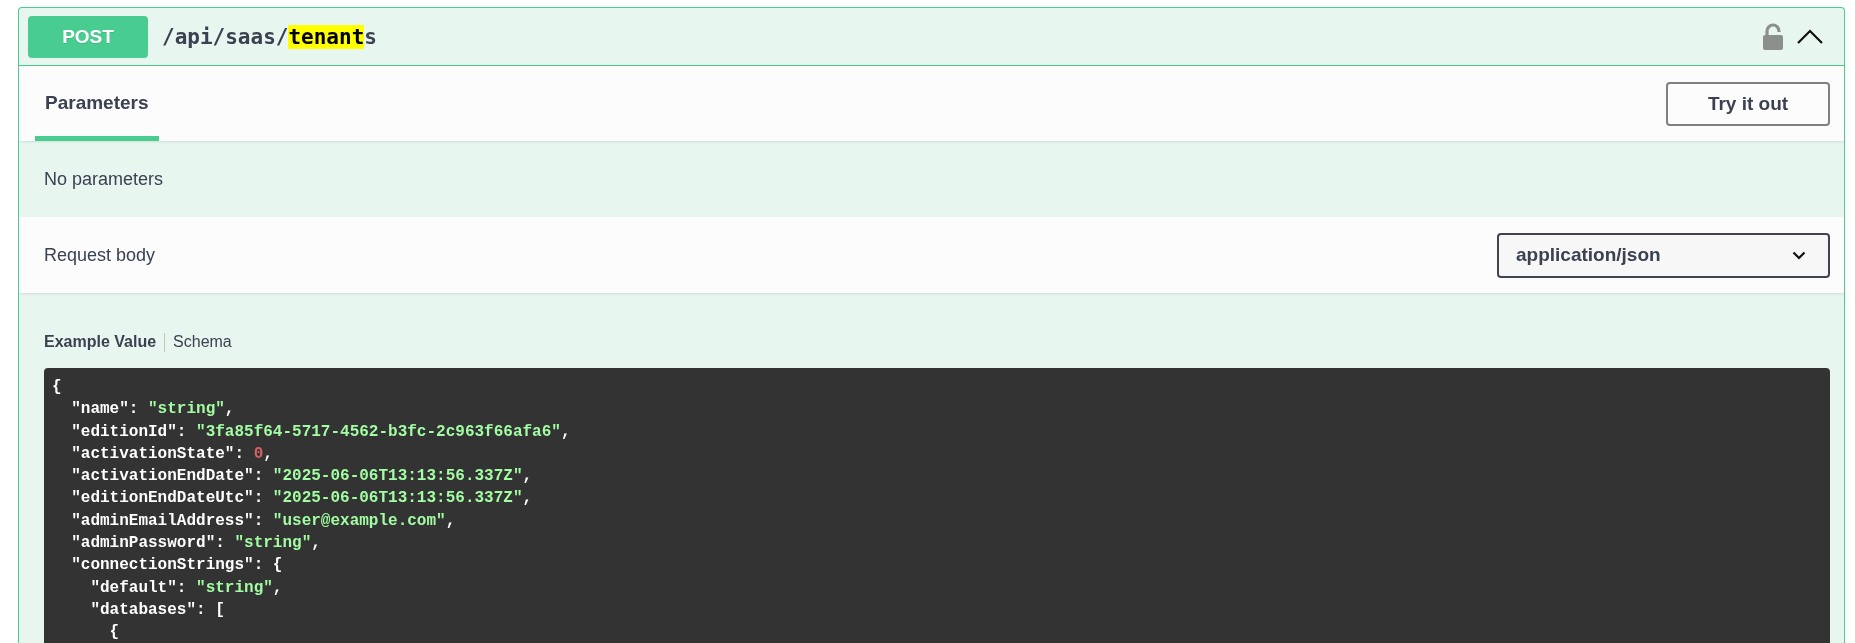 This screenshot has width=1855, height=643. Describe the element at coordinates (171, 454) in the screenshot. I see `code-line: "activationState": 0,` at that location.